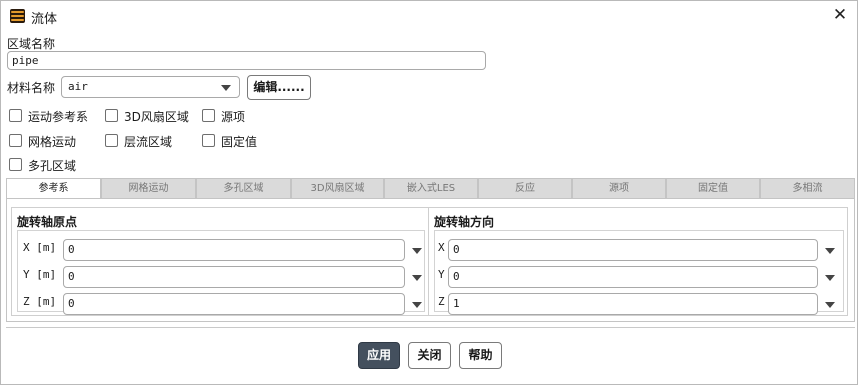 Image resolution: width=858 pixels, height=385 pixels. I want to click on direction-z-input: 1, so click(633, 304).